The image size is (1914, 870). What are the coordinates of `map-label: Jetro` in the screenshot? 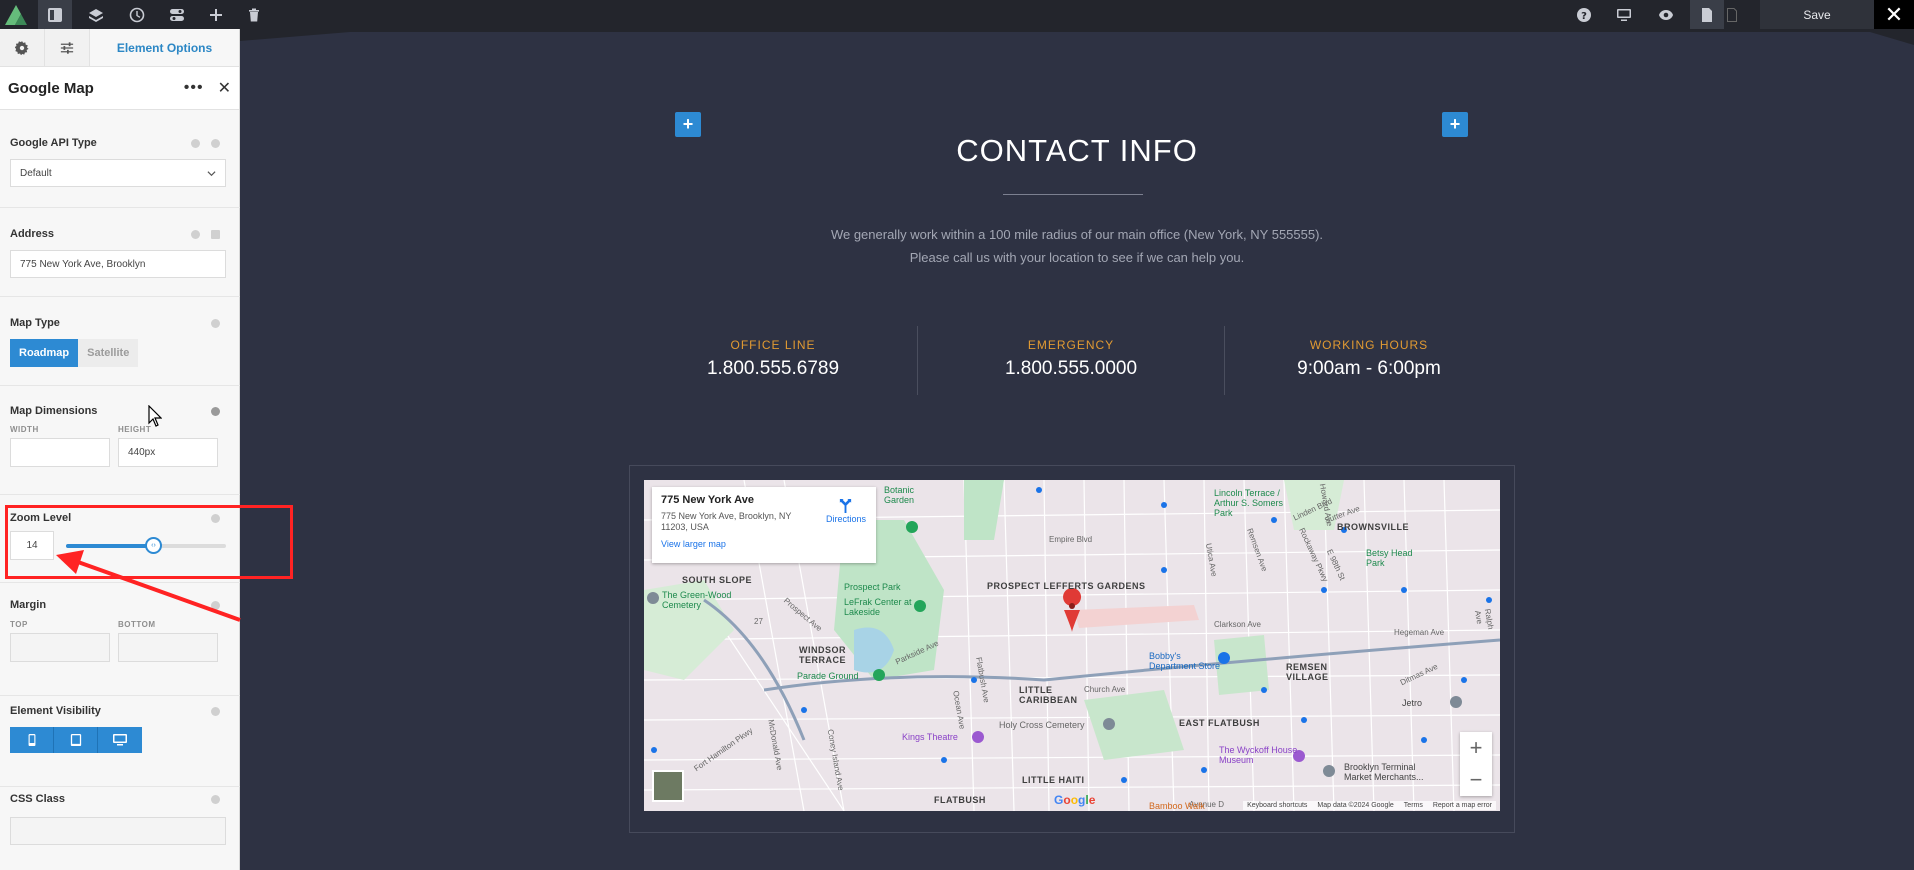 It's located at (1412, 703).